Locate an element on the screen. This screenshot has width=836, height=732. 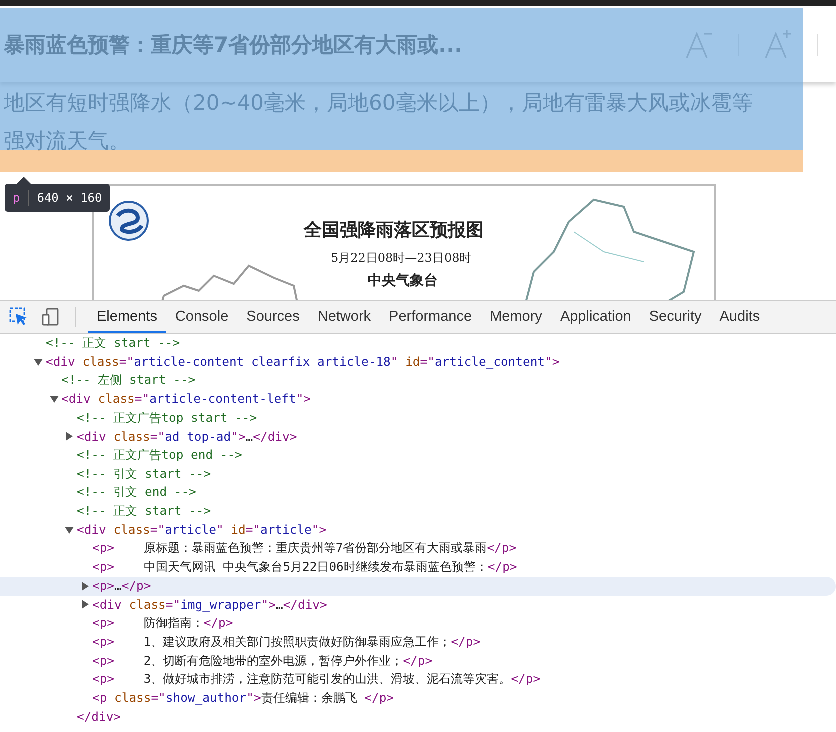
devtools-tab: Audits is located at coordinates (740, 317).